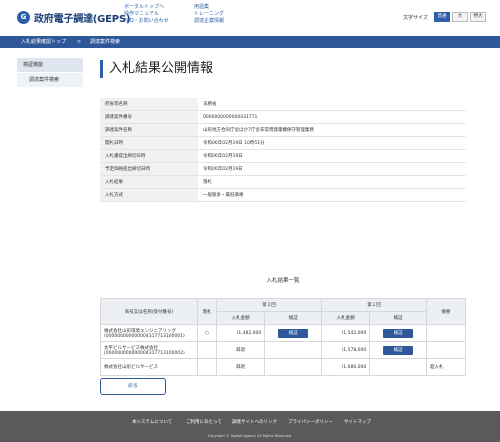 This screenshot has height=442, width=500. What do you see at coordinates (357, 422) in the screenshot?
I see `footer-link-sitemap: サイトマップ` at bounding box center [357, 422].